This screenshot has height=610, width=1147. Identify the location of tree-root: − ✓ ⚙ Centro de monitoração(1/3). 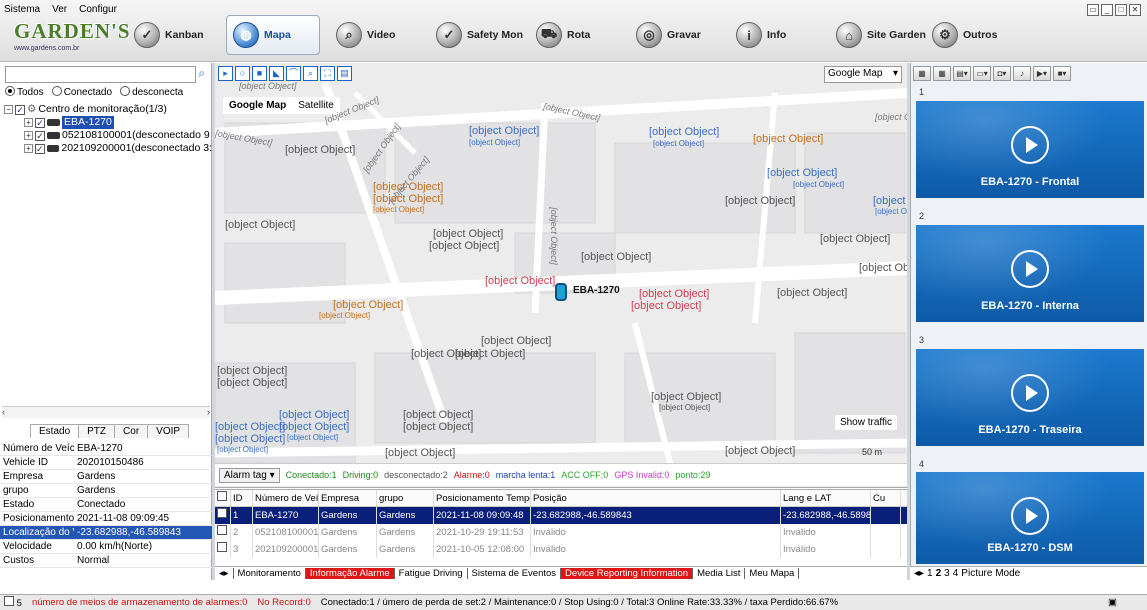
(108, 109).